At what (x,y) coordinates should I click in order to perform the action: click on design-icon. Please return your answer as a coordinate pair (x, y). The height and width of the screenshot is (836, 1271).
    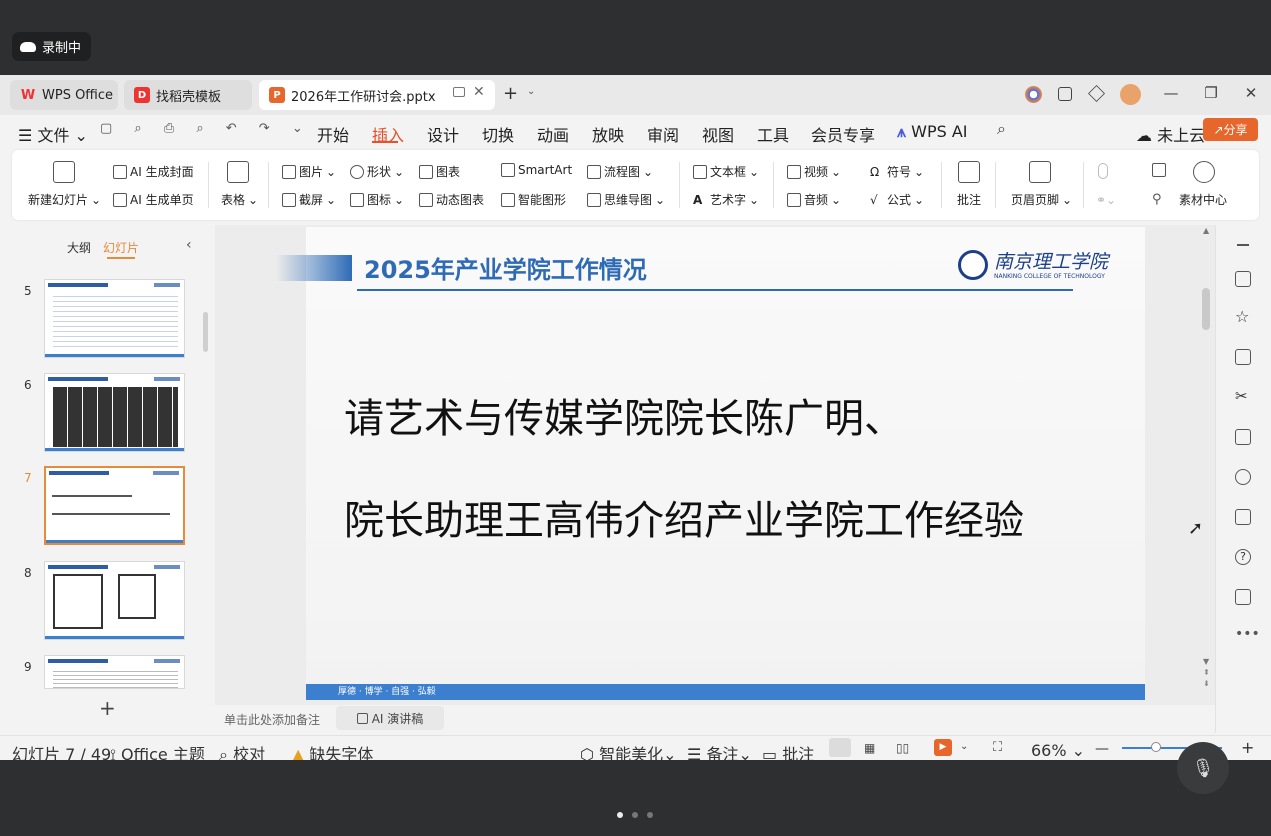
    Looking at the image, I should click on (1243, 477).